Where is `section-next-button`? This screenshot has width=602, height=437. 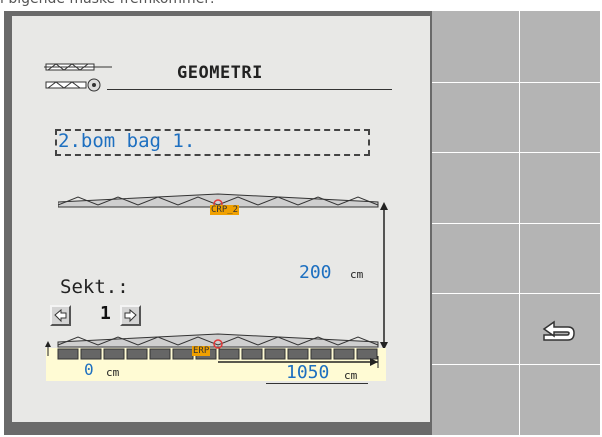
section-next-button is located at coordinates (130, 315).